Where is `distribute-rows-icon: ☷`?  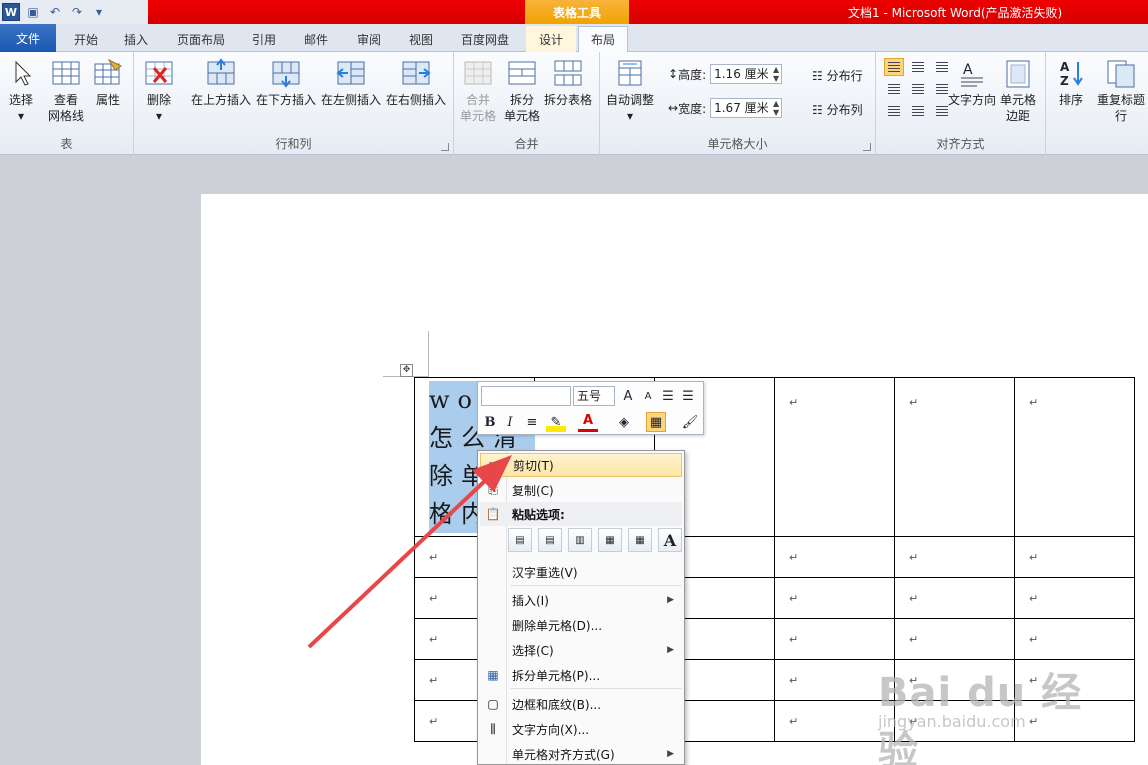 distribute-rows-icon: ☷ is located at coordinates (817, 75).